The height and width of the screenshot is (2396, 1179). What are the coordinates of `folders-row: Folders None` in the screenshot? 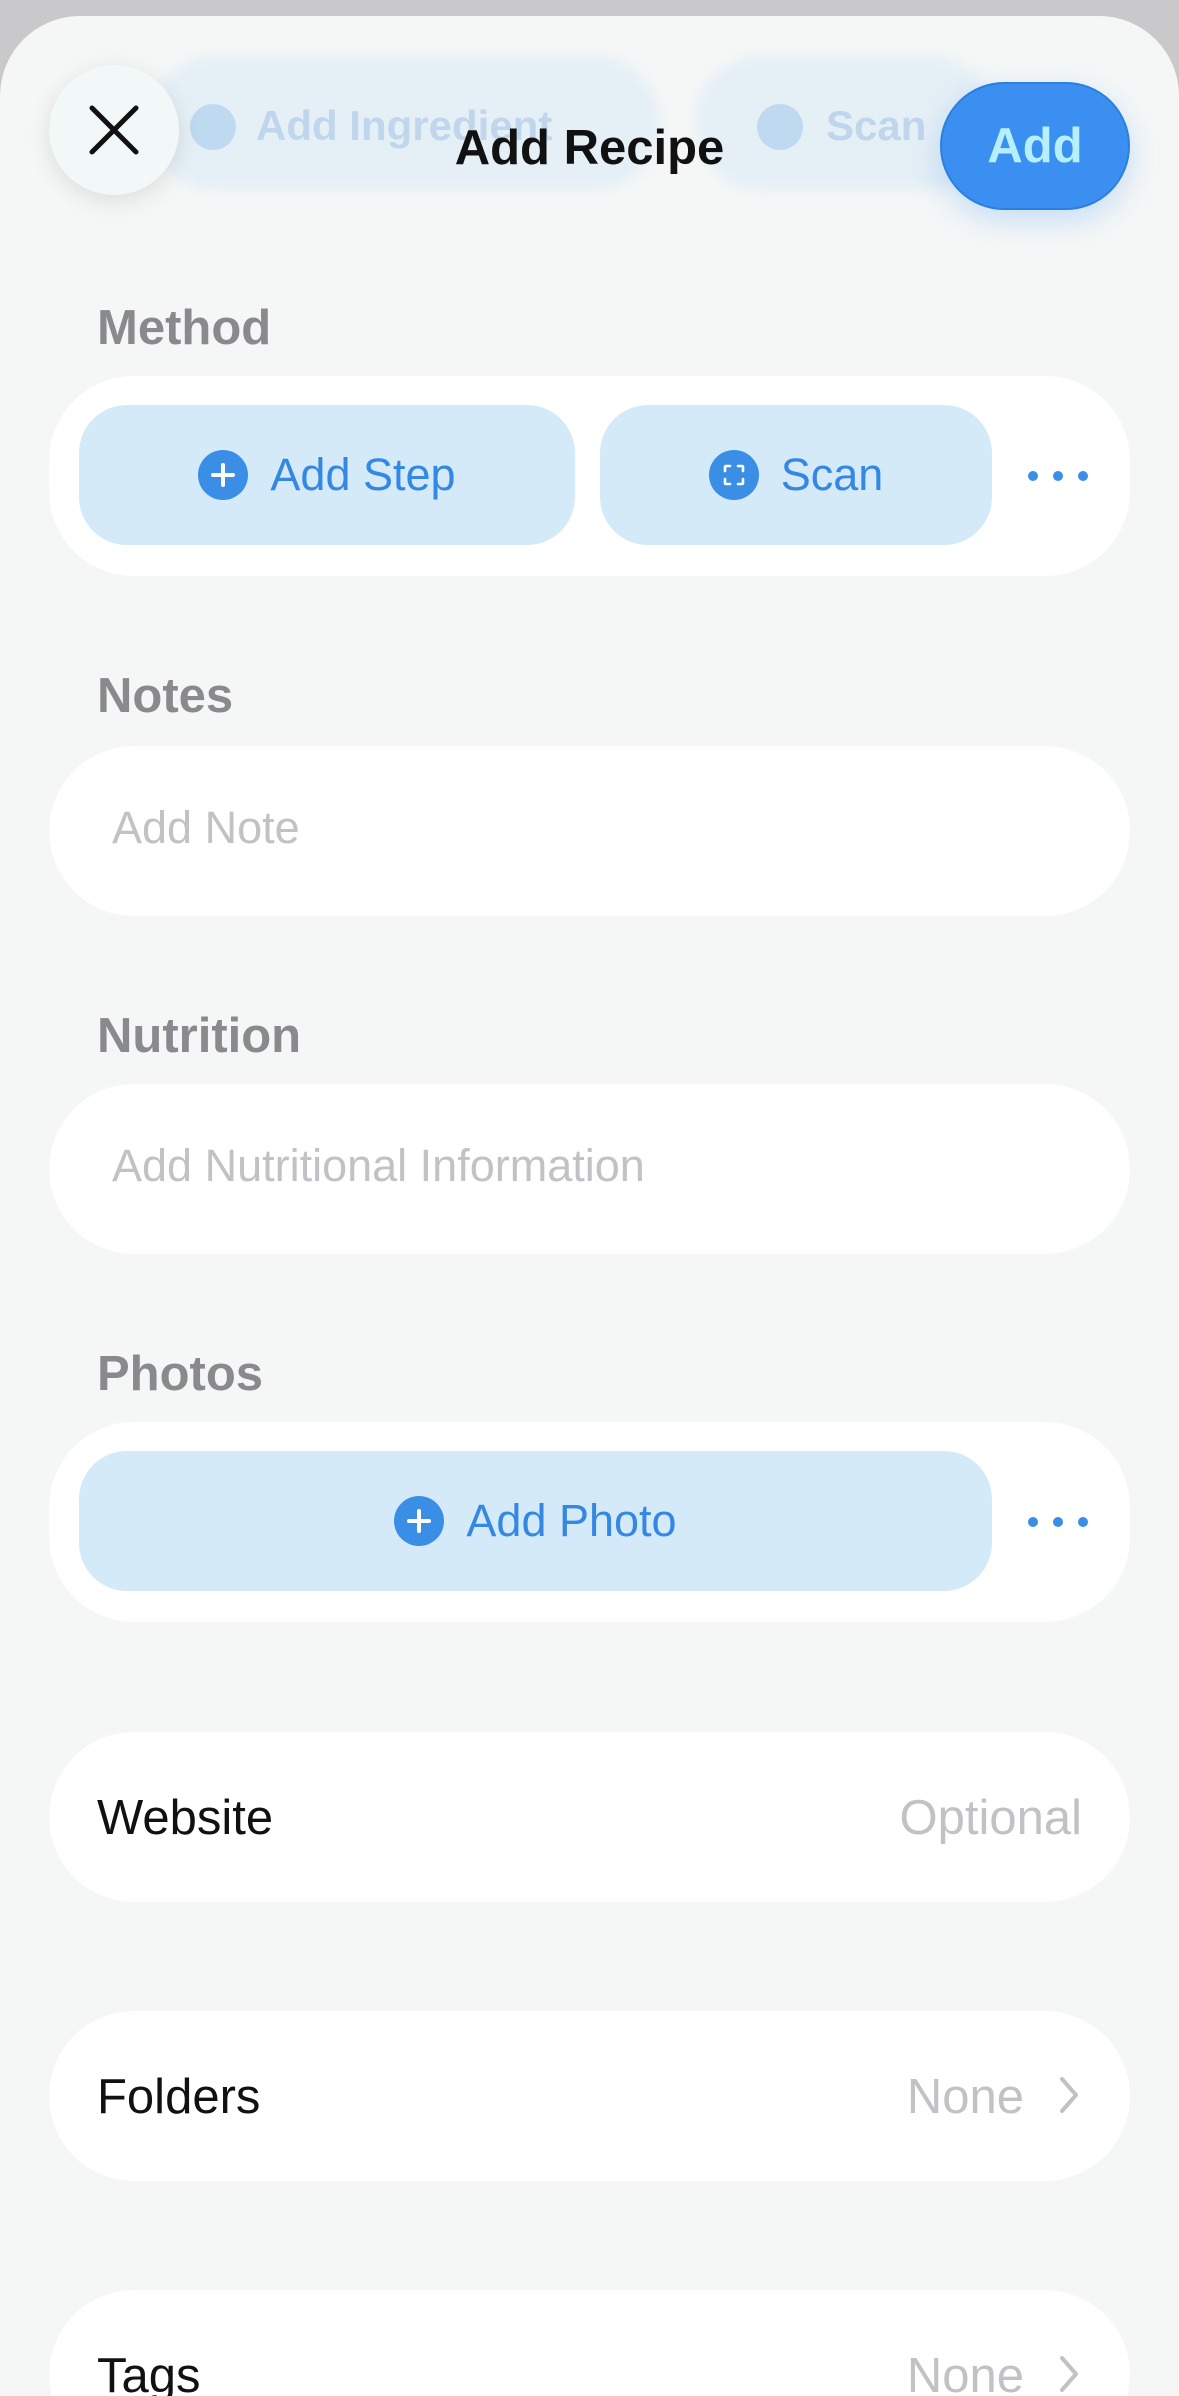 It's located at (589, 2096).